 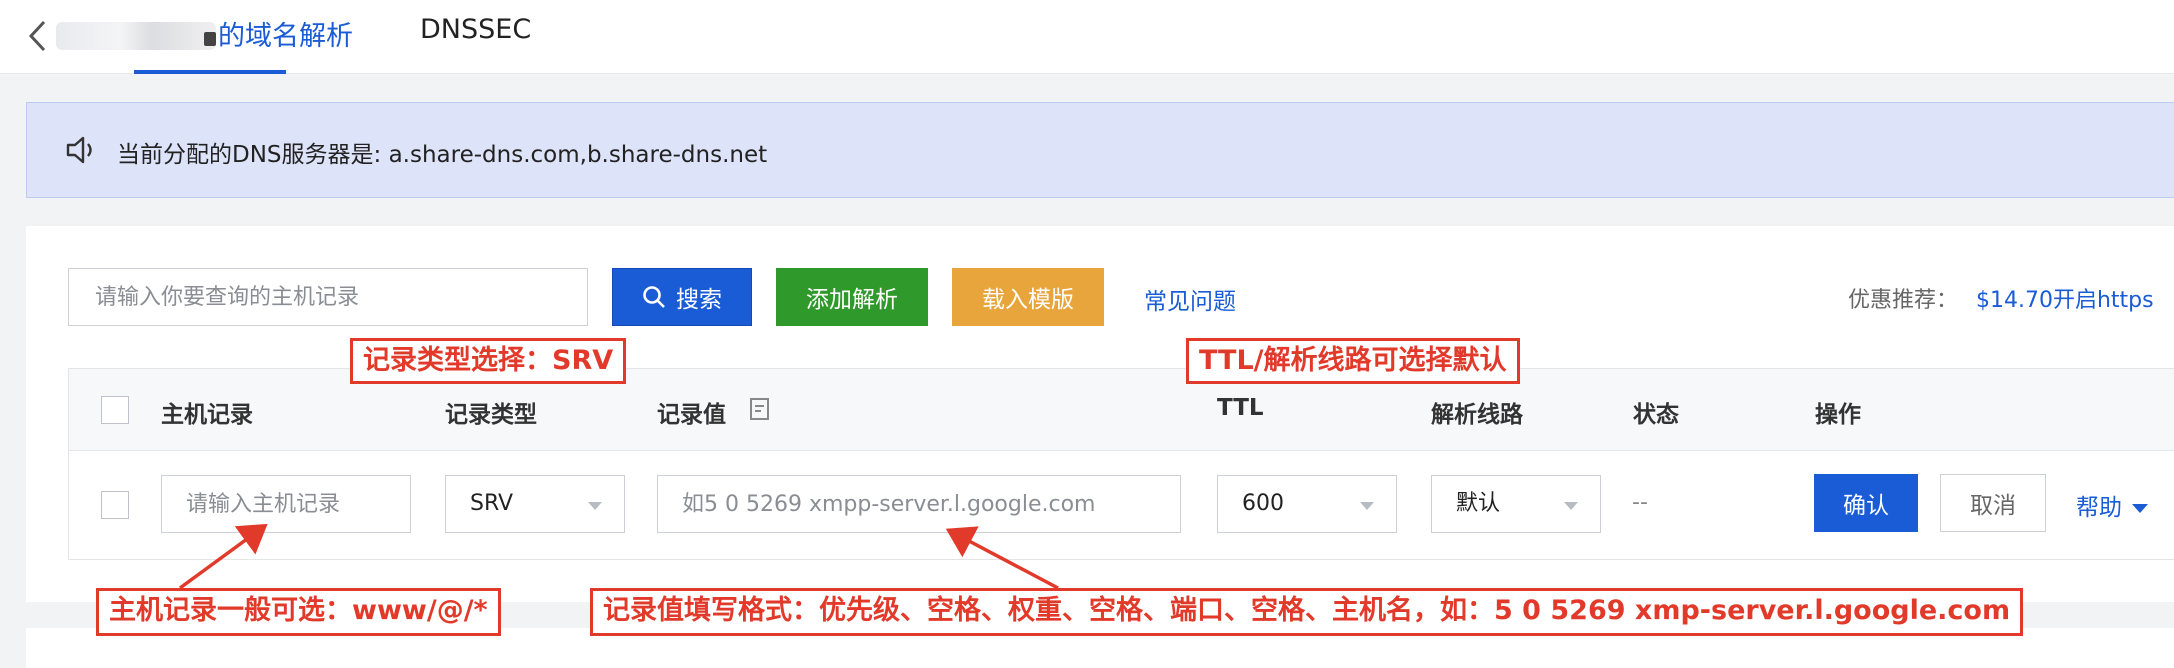 I want to click on record-type-select: SRV, so click(x=535, y=504).